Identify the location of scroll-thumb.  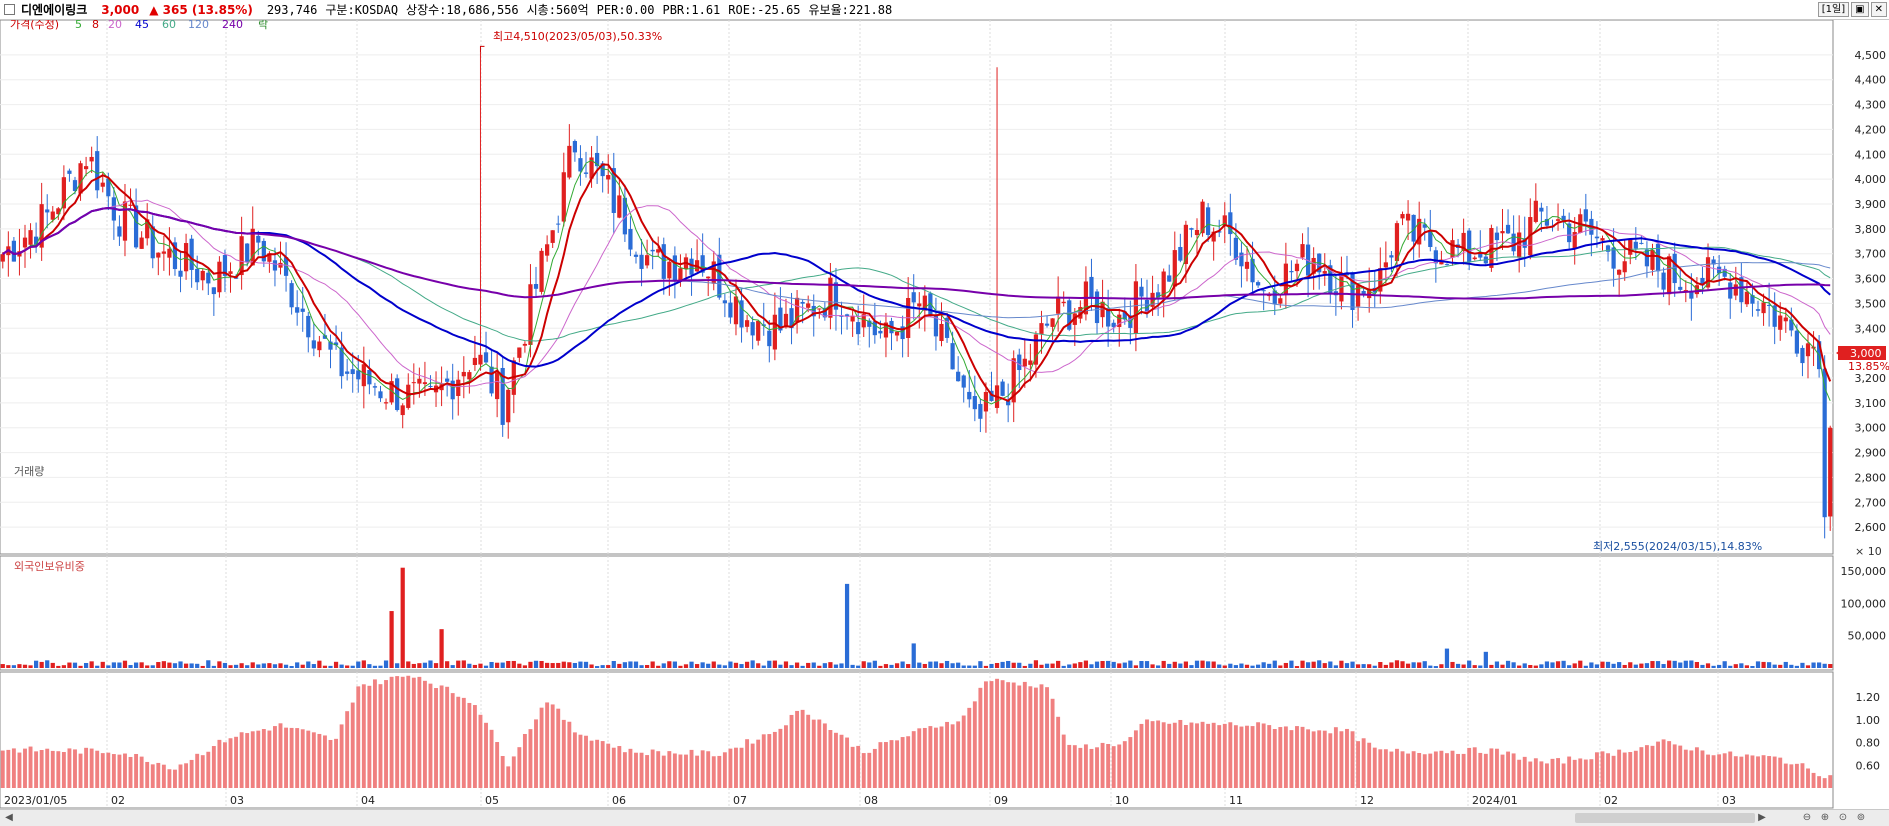
(1665, 818).